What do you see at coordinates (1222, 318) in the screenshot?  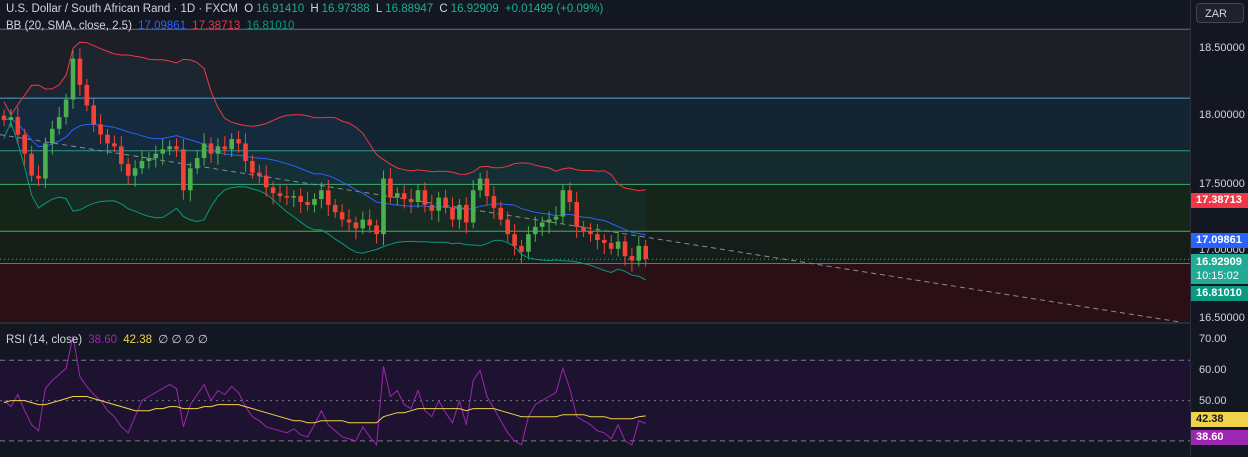 I see `price-tick: 16.50000` at bounding box center [1222, 318].